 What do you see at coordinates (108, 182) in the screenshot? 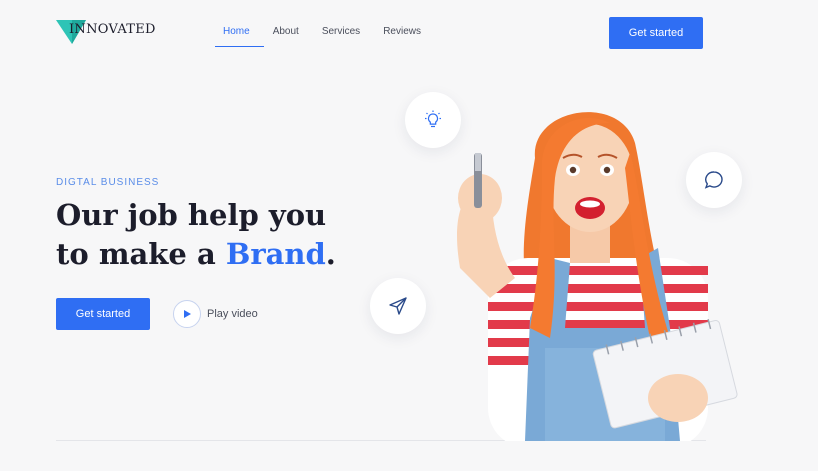
I see `hero-eyebrow: DIGTAL BUSINESS` at bounding box center [108, 182].